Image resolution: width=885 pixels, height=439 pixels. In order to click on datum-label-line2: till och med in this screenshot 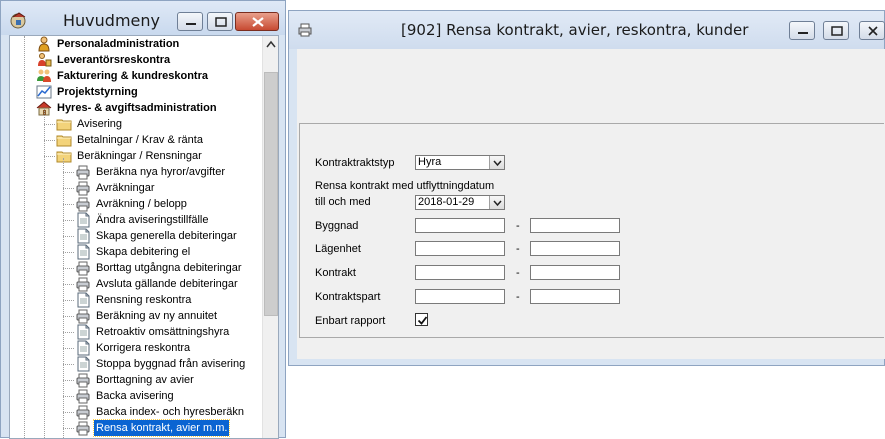, I will do `click(343, 202)`.